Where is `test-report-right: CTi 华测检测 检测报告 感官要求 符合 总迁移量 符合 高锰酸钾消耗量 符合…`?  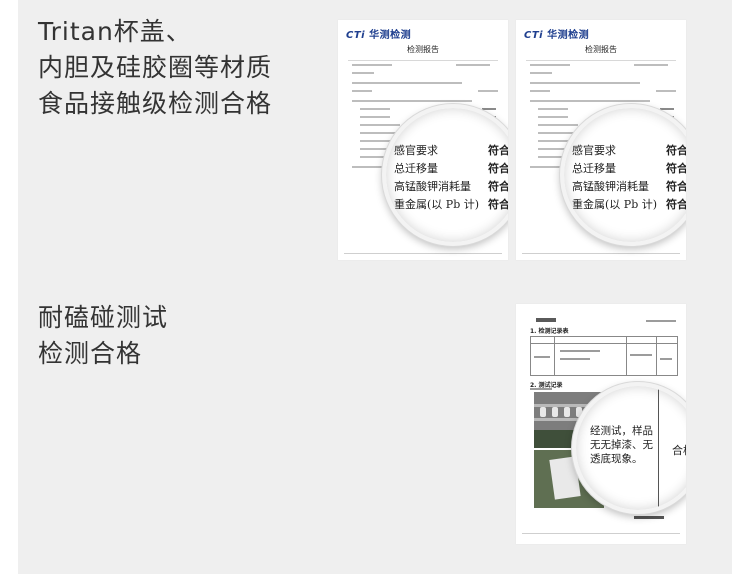 test-report-right: CTi 华测检测 检测报告 感官要求 符合 总迁移量 符合 高锰酸钾消耗量 符合… is located at coordinates (601, 140).